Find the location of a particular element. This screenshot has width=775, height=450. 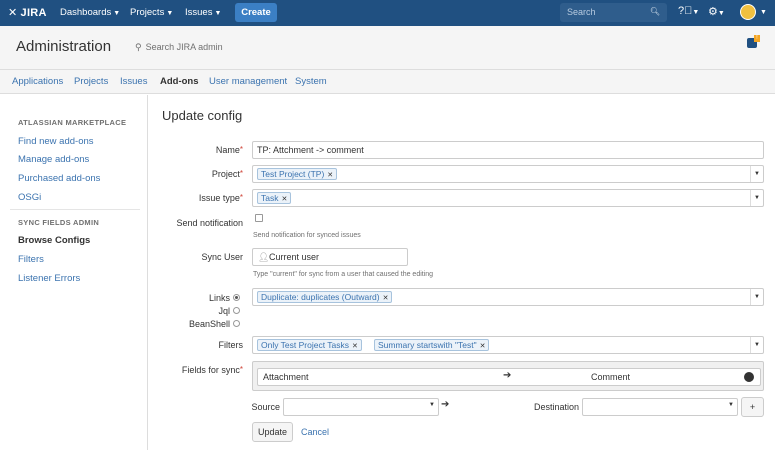

sync-user-field: 👤︎ Current user is located at coordinates (330, 257).